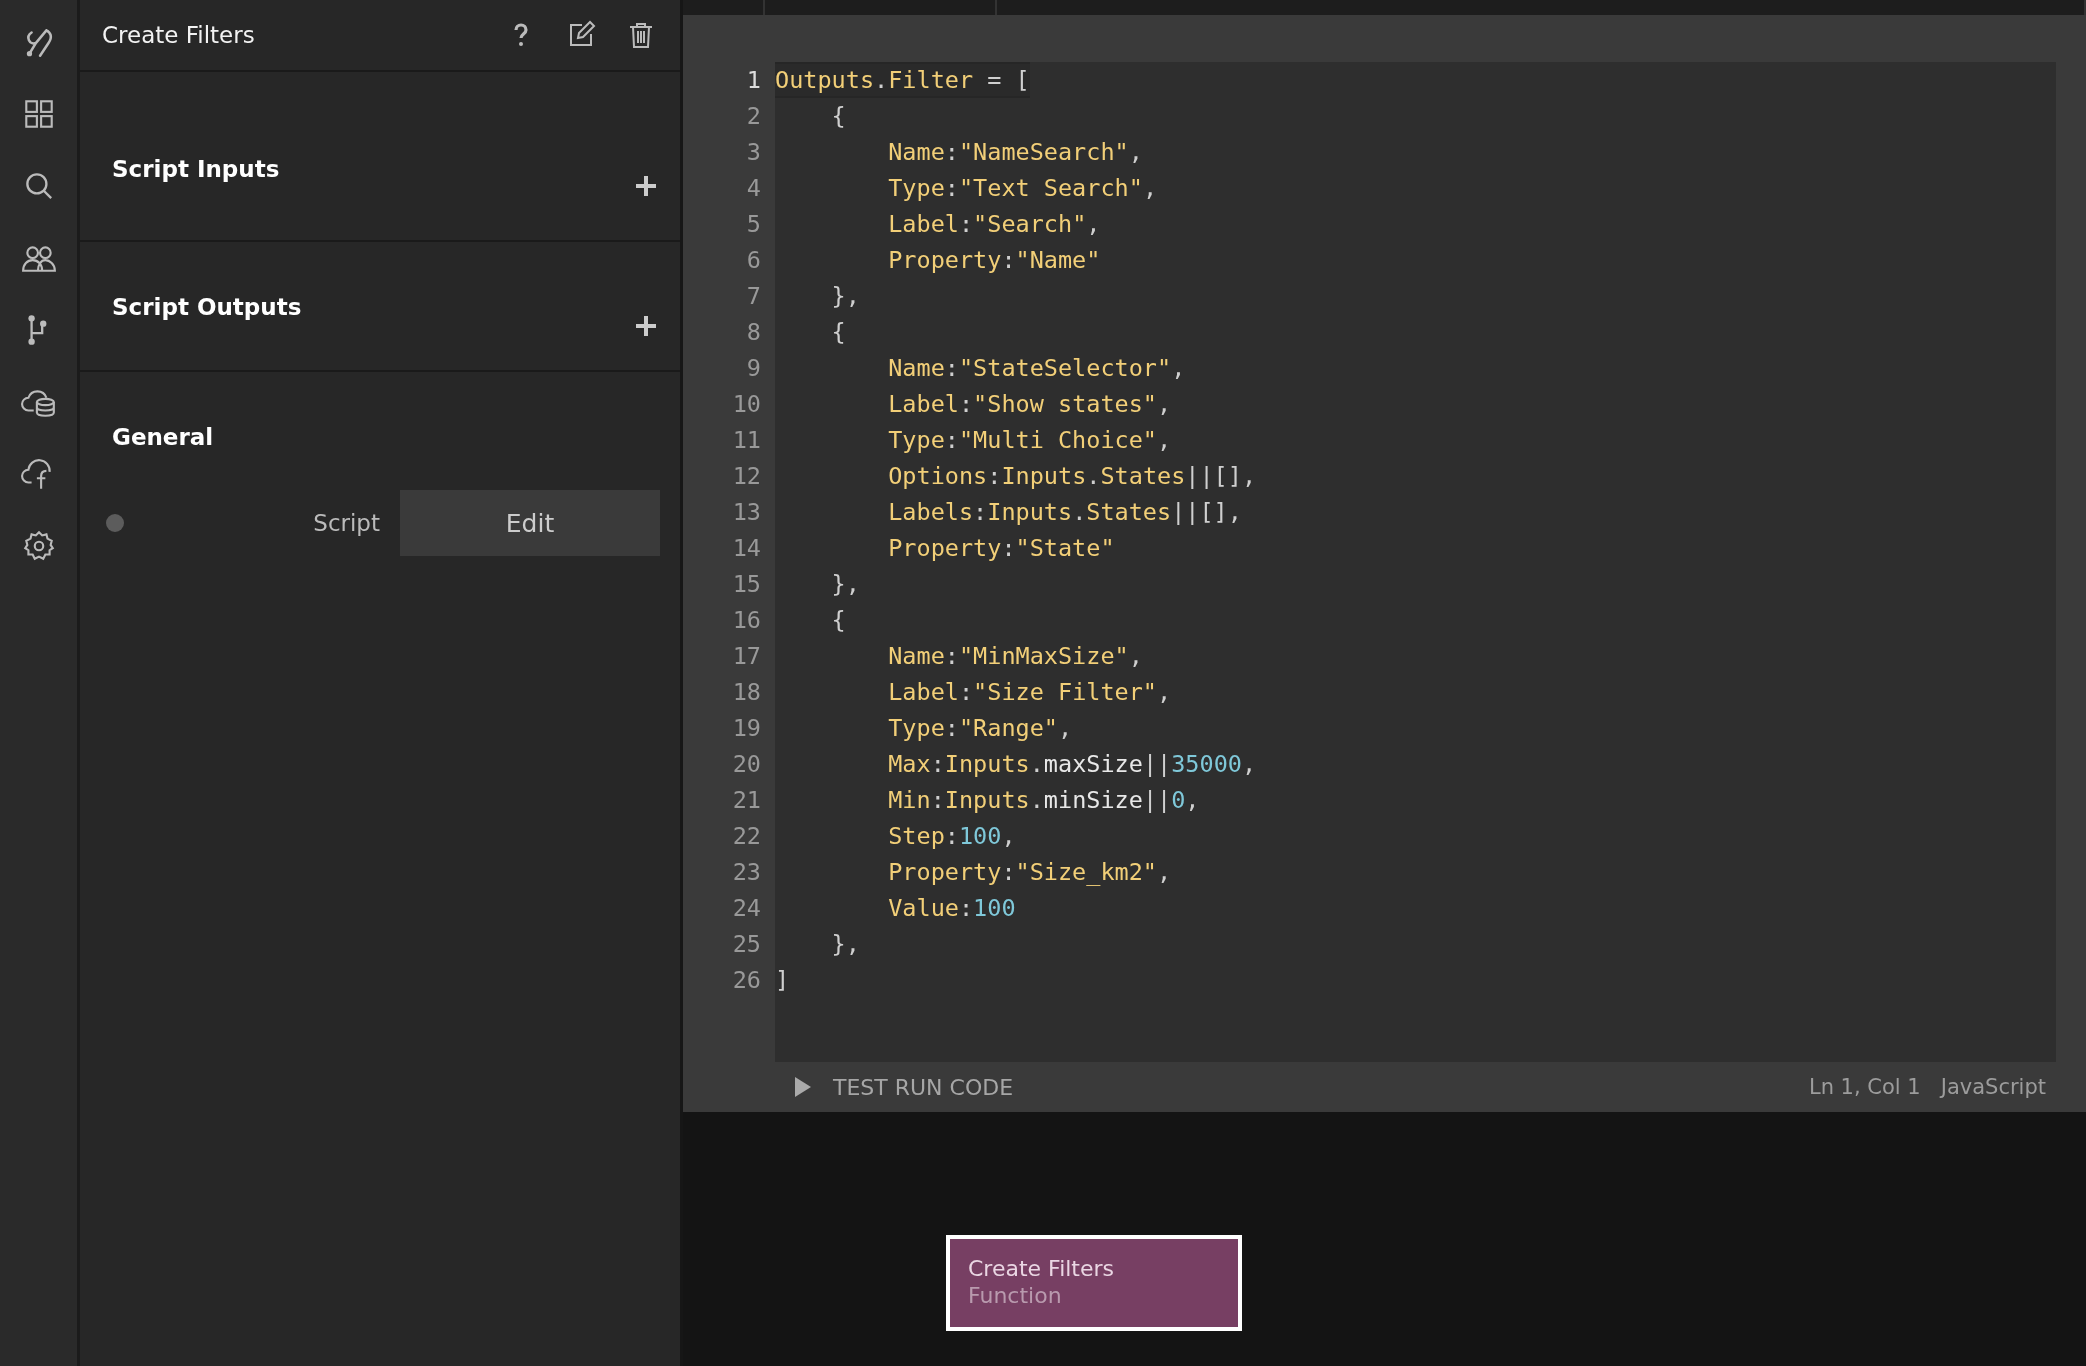 The width and height of the screenshot is (2086, 1366). What do you see at coordinates (196, 169) in the screenshot?
I see `section-title: Script Inputs` at bounding box center [196, 169].